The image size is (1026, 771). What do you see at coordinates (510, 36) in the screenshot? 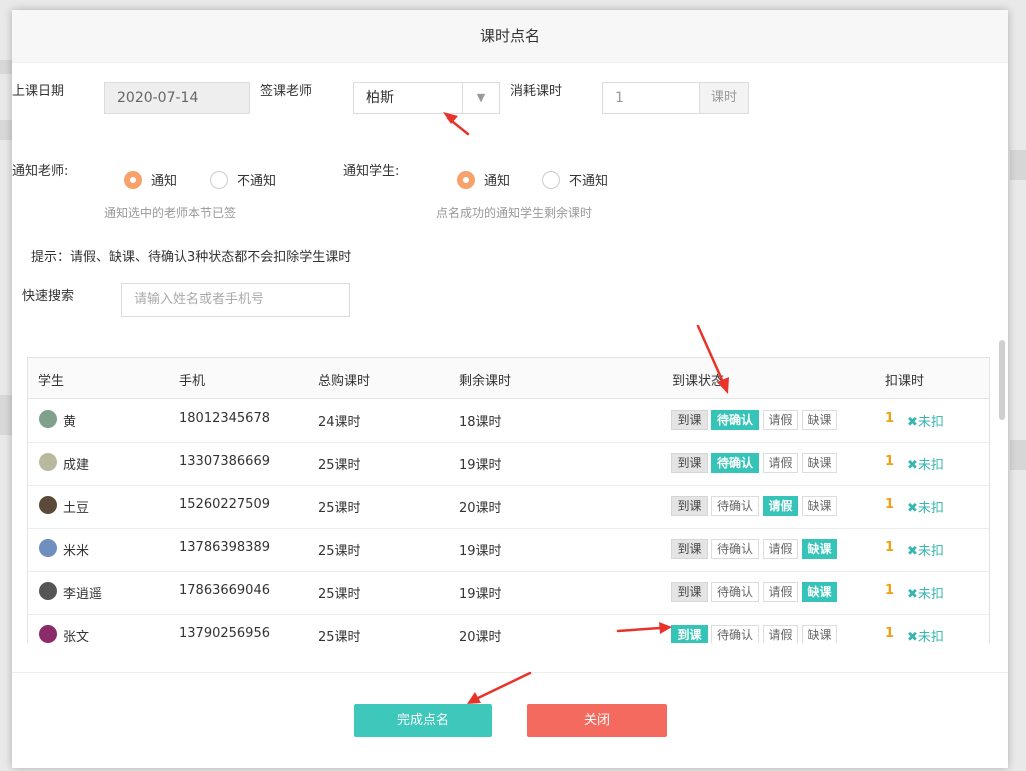
I see `modal-title: 课时点名` at bounding box center [510, 36].